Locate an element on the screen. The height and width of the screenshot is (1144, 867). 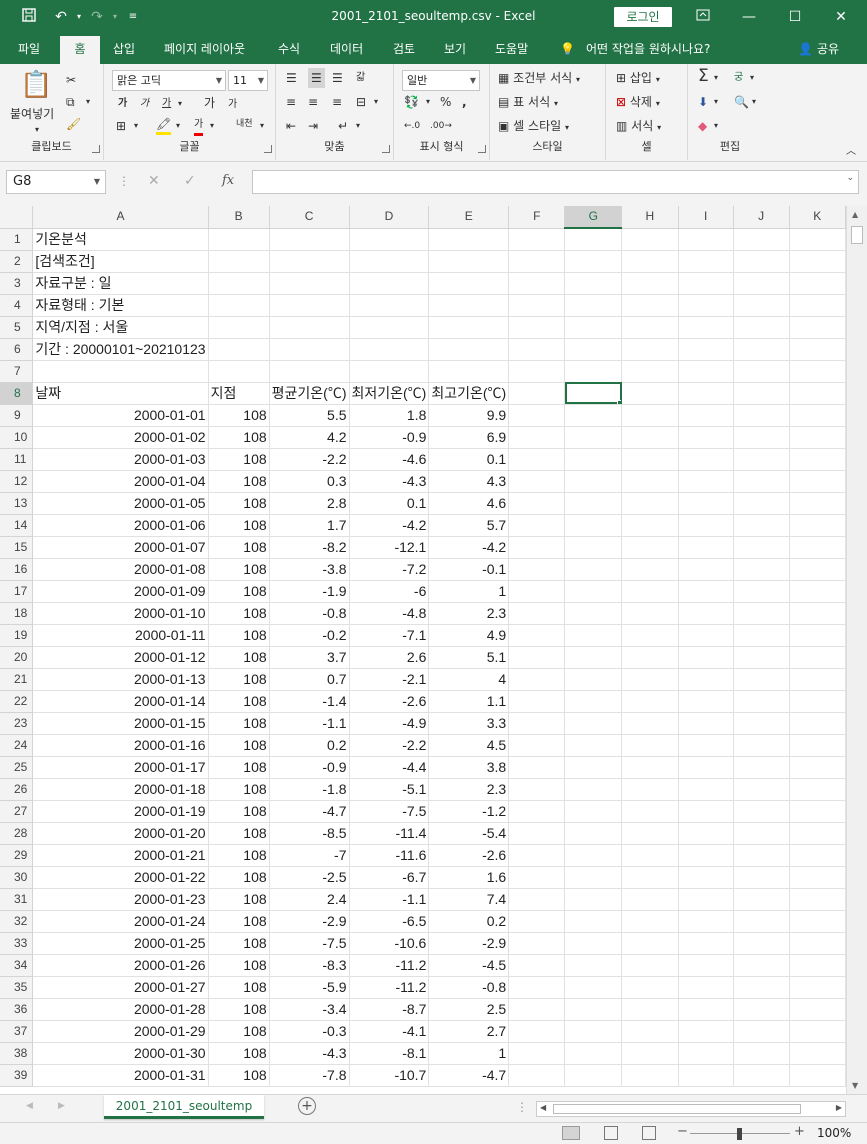
cell-e28: -5.4 is located at coordinates (469, 833).